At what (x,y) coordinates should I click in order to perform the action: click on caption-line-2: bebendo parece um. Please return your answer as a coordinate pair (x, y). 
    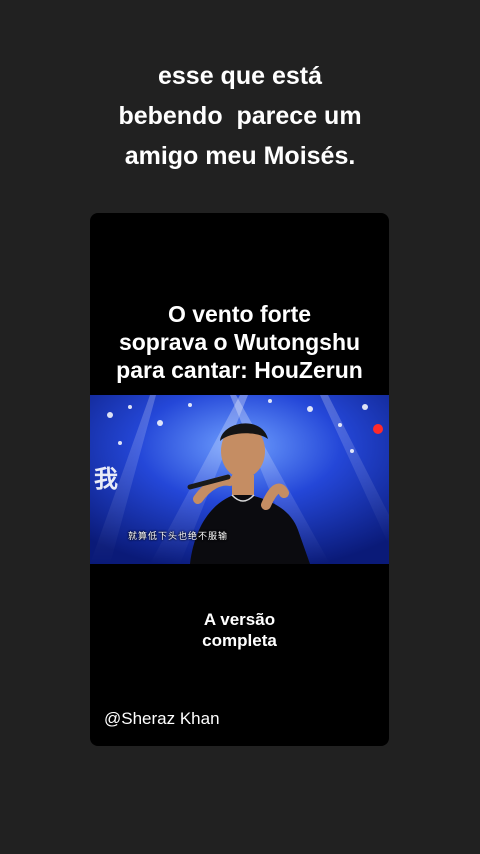
    Looking at the image, I should click on (240, 116).